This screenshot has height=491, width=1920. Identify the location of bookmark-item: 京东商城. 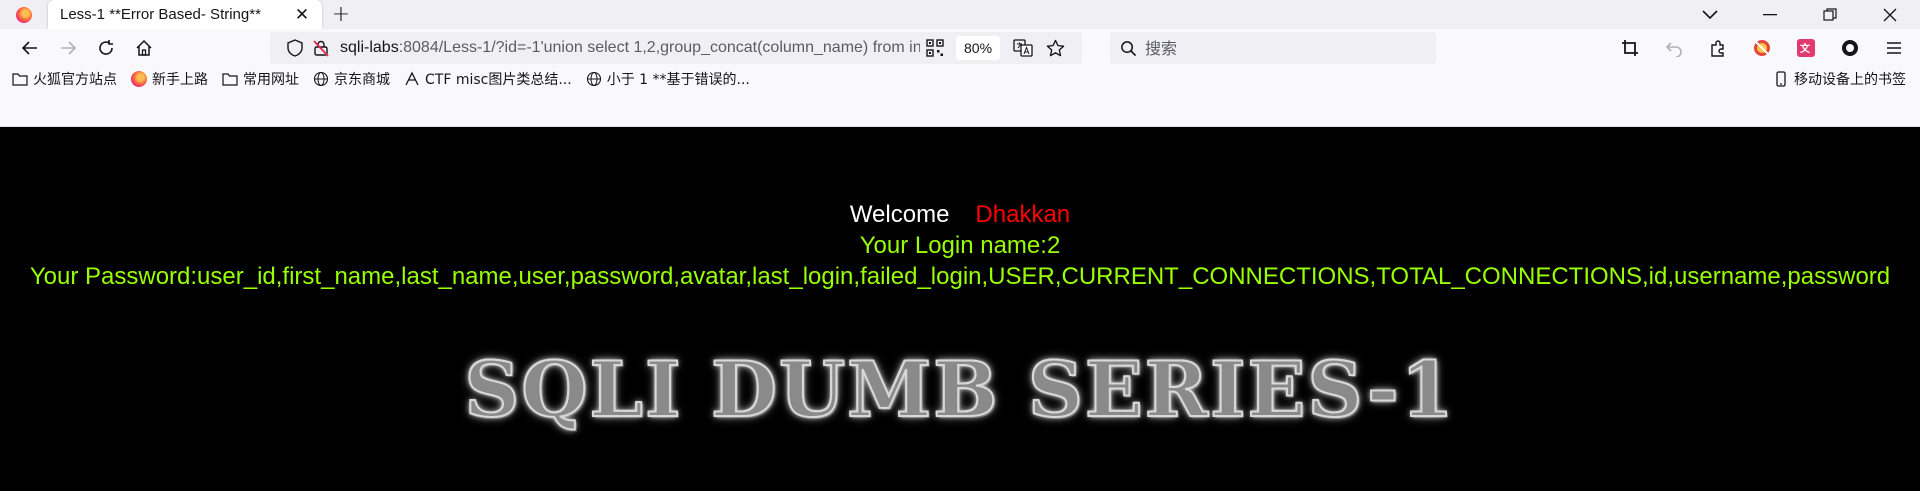
(351, 79).